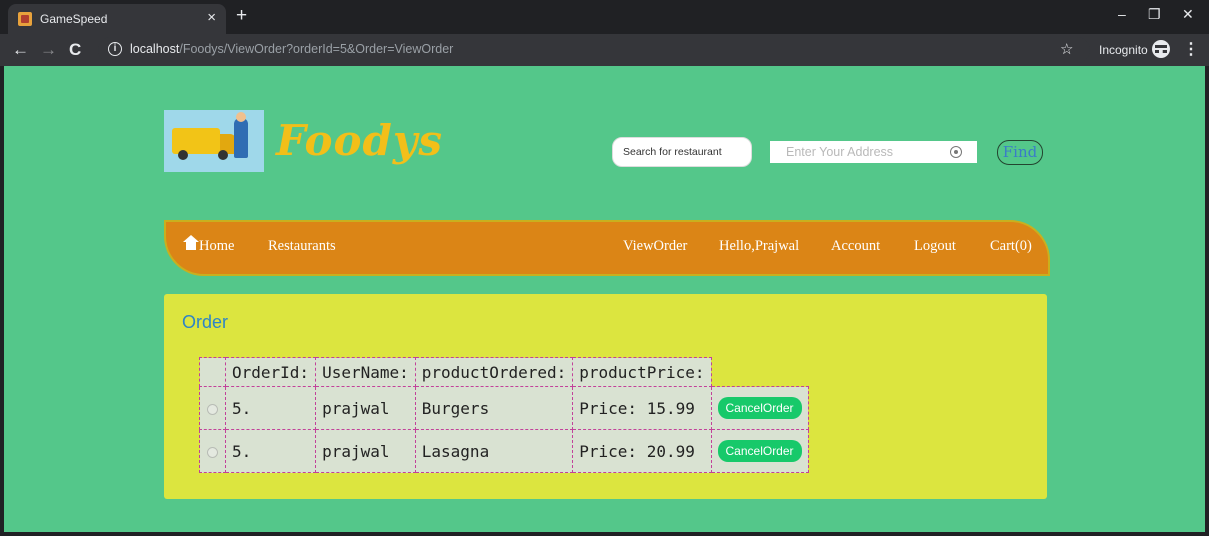  I want to click on courier-head, so click(241, 117).